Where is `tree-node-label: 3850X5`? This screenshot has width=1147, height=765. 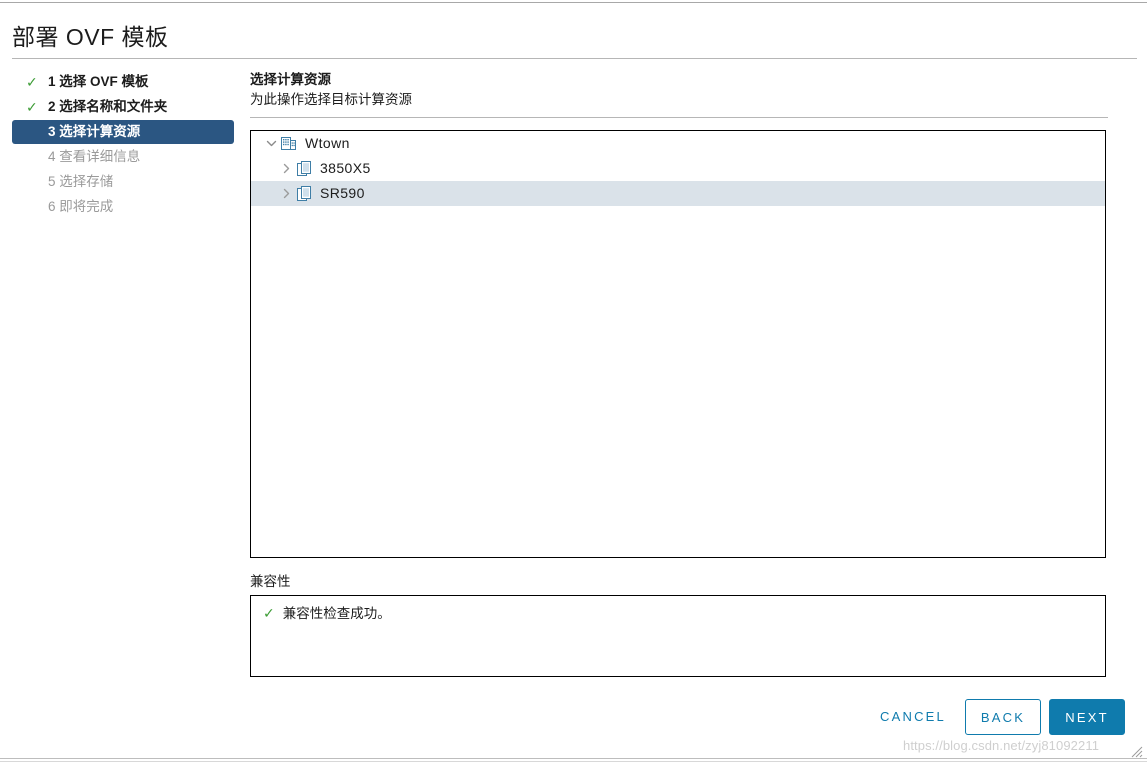 tree-node-label: 3850X5 is located at coordinates (345, 168).